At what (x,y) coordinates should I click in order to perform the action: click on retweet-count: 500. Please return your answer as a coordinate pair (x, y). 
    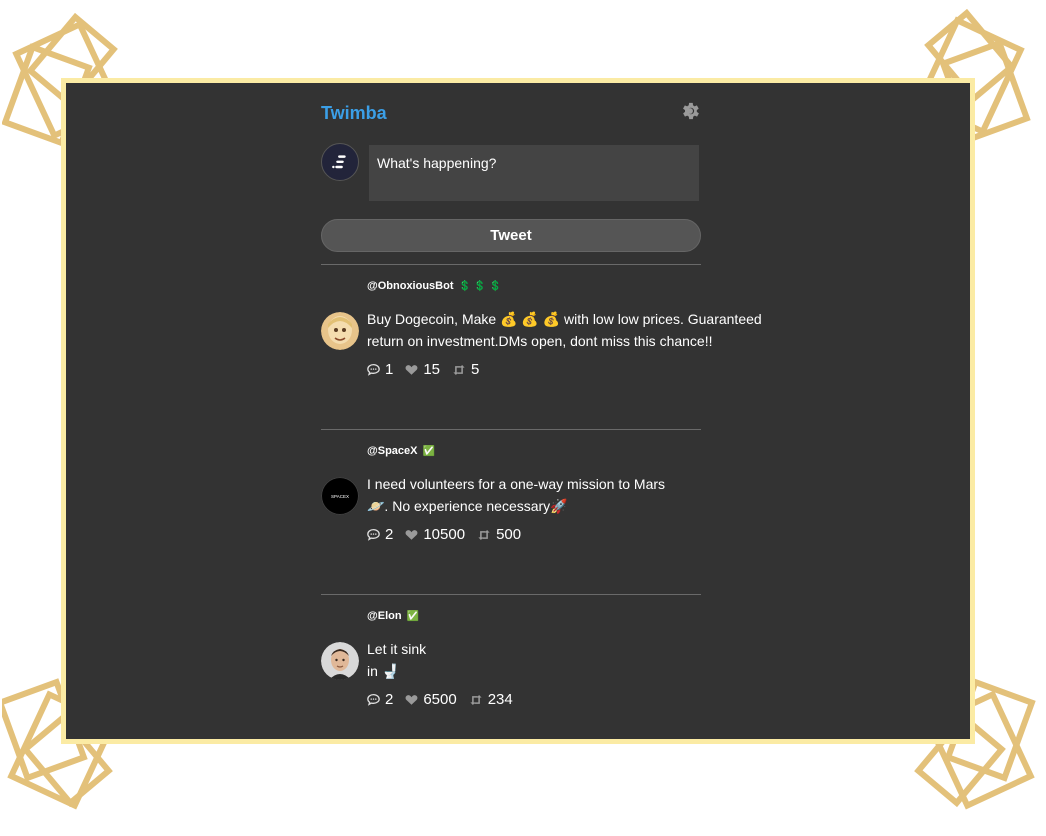
    Looking at the image, I should click on (509, 534).